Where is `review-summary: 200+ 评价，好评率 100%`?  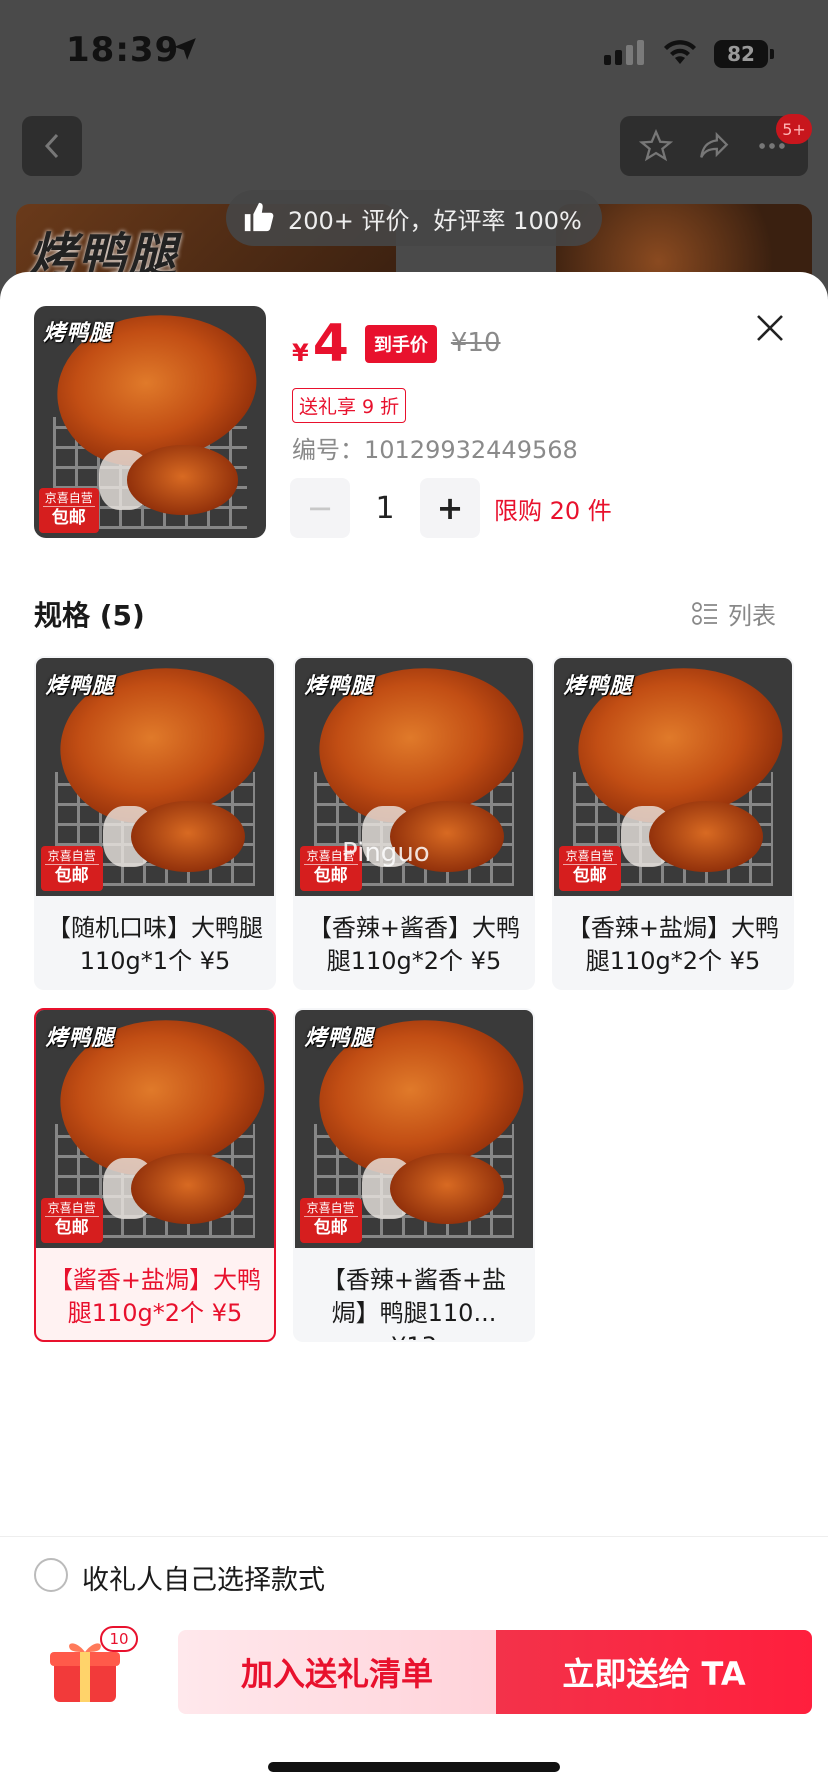
review-summary: 200+ 评价，好评率 100% is located at coordinates (414, 218).